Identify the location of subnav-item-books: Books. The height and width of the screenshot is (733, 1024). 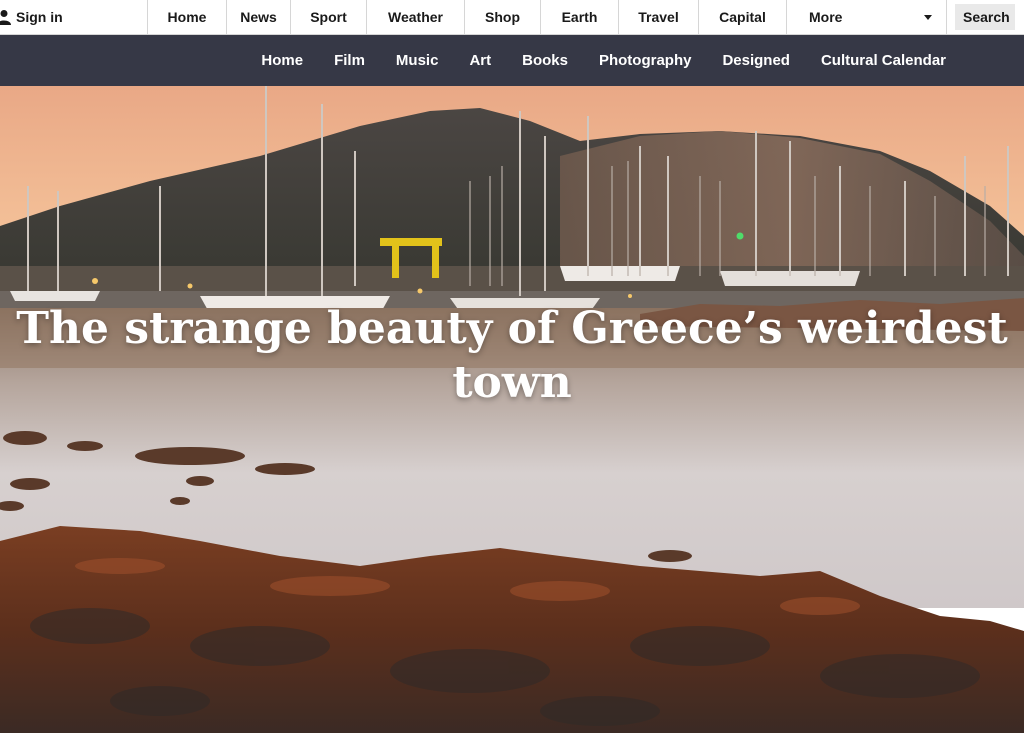
(545, 60).